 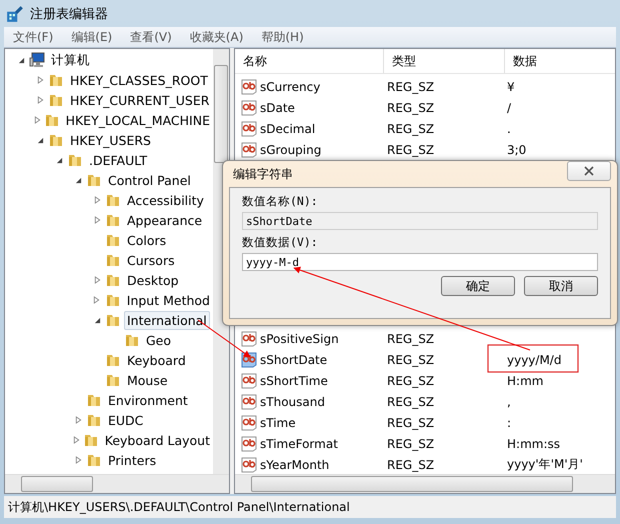 What do you see at coordinates (158, 340) in the screenshot?
I see `tree-item: Geo` at bounding box center [158, 340].